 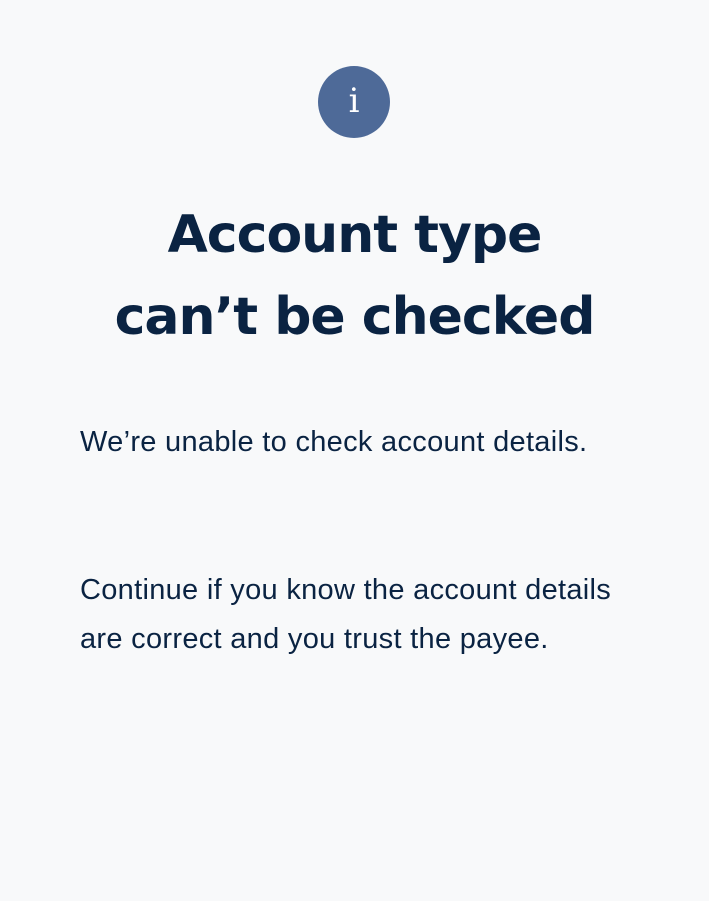 What do you see at coordinates (334, 442) in the screenshot?
I see `message-paragraph-1: We’re unable to check account details.` at bounding box center [334, 442].